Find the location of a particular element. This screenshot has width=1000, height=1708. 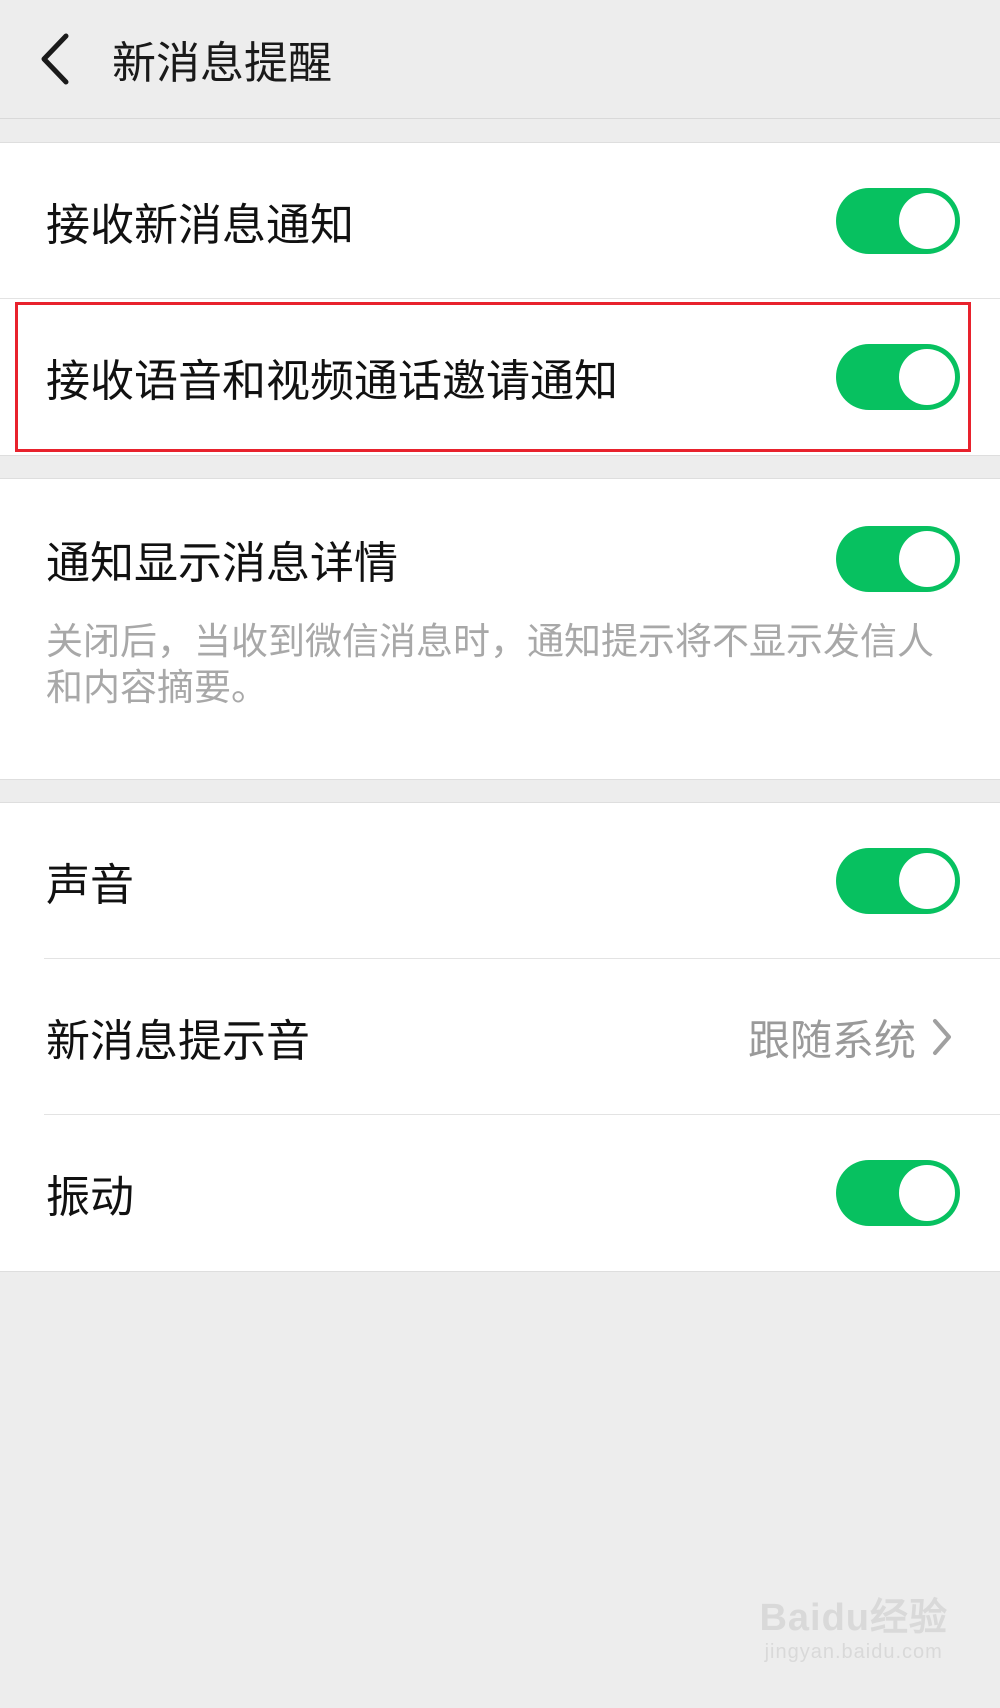

receive-new-message-switch is located at coordinates (898, 221).